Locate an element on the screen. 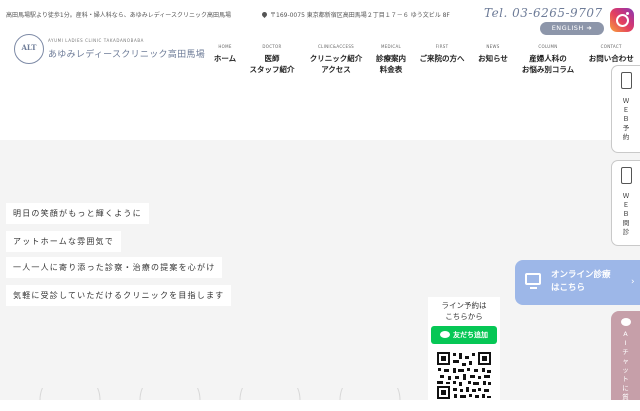 This screenshot has width=640, height=411. nav-en-label: DOCTOR is located at coordinates (272, 46).